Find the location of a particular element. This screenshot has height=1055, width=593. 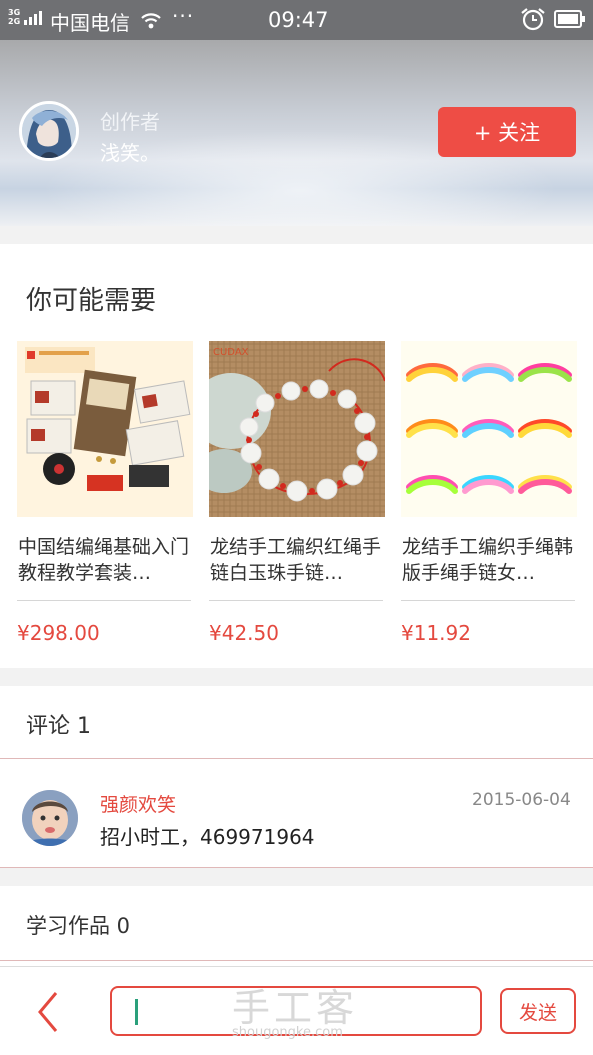

wifi-icon is located at coordinates (151, 21).